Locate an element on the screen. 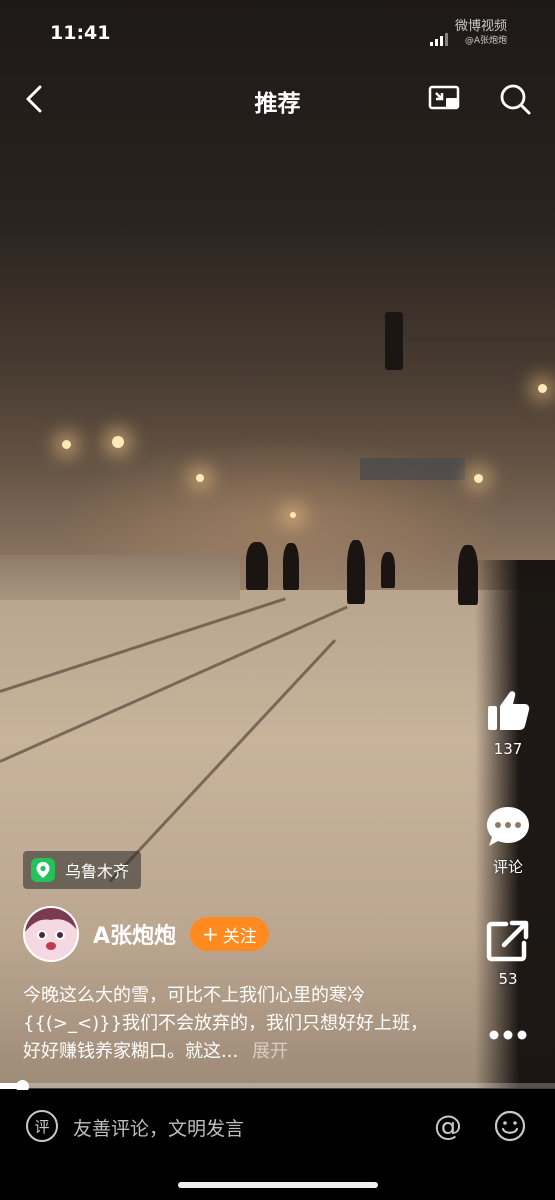 Image resolution: width=555 pixels, height=1200 pixels. status-time: 11:41 is located at coordinates (80, 33).